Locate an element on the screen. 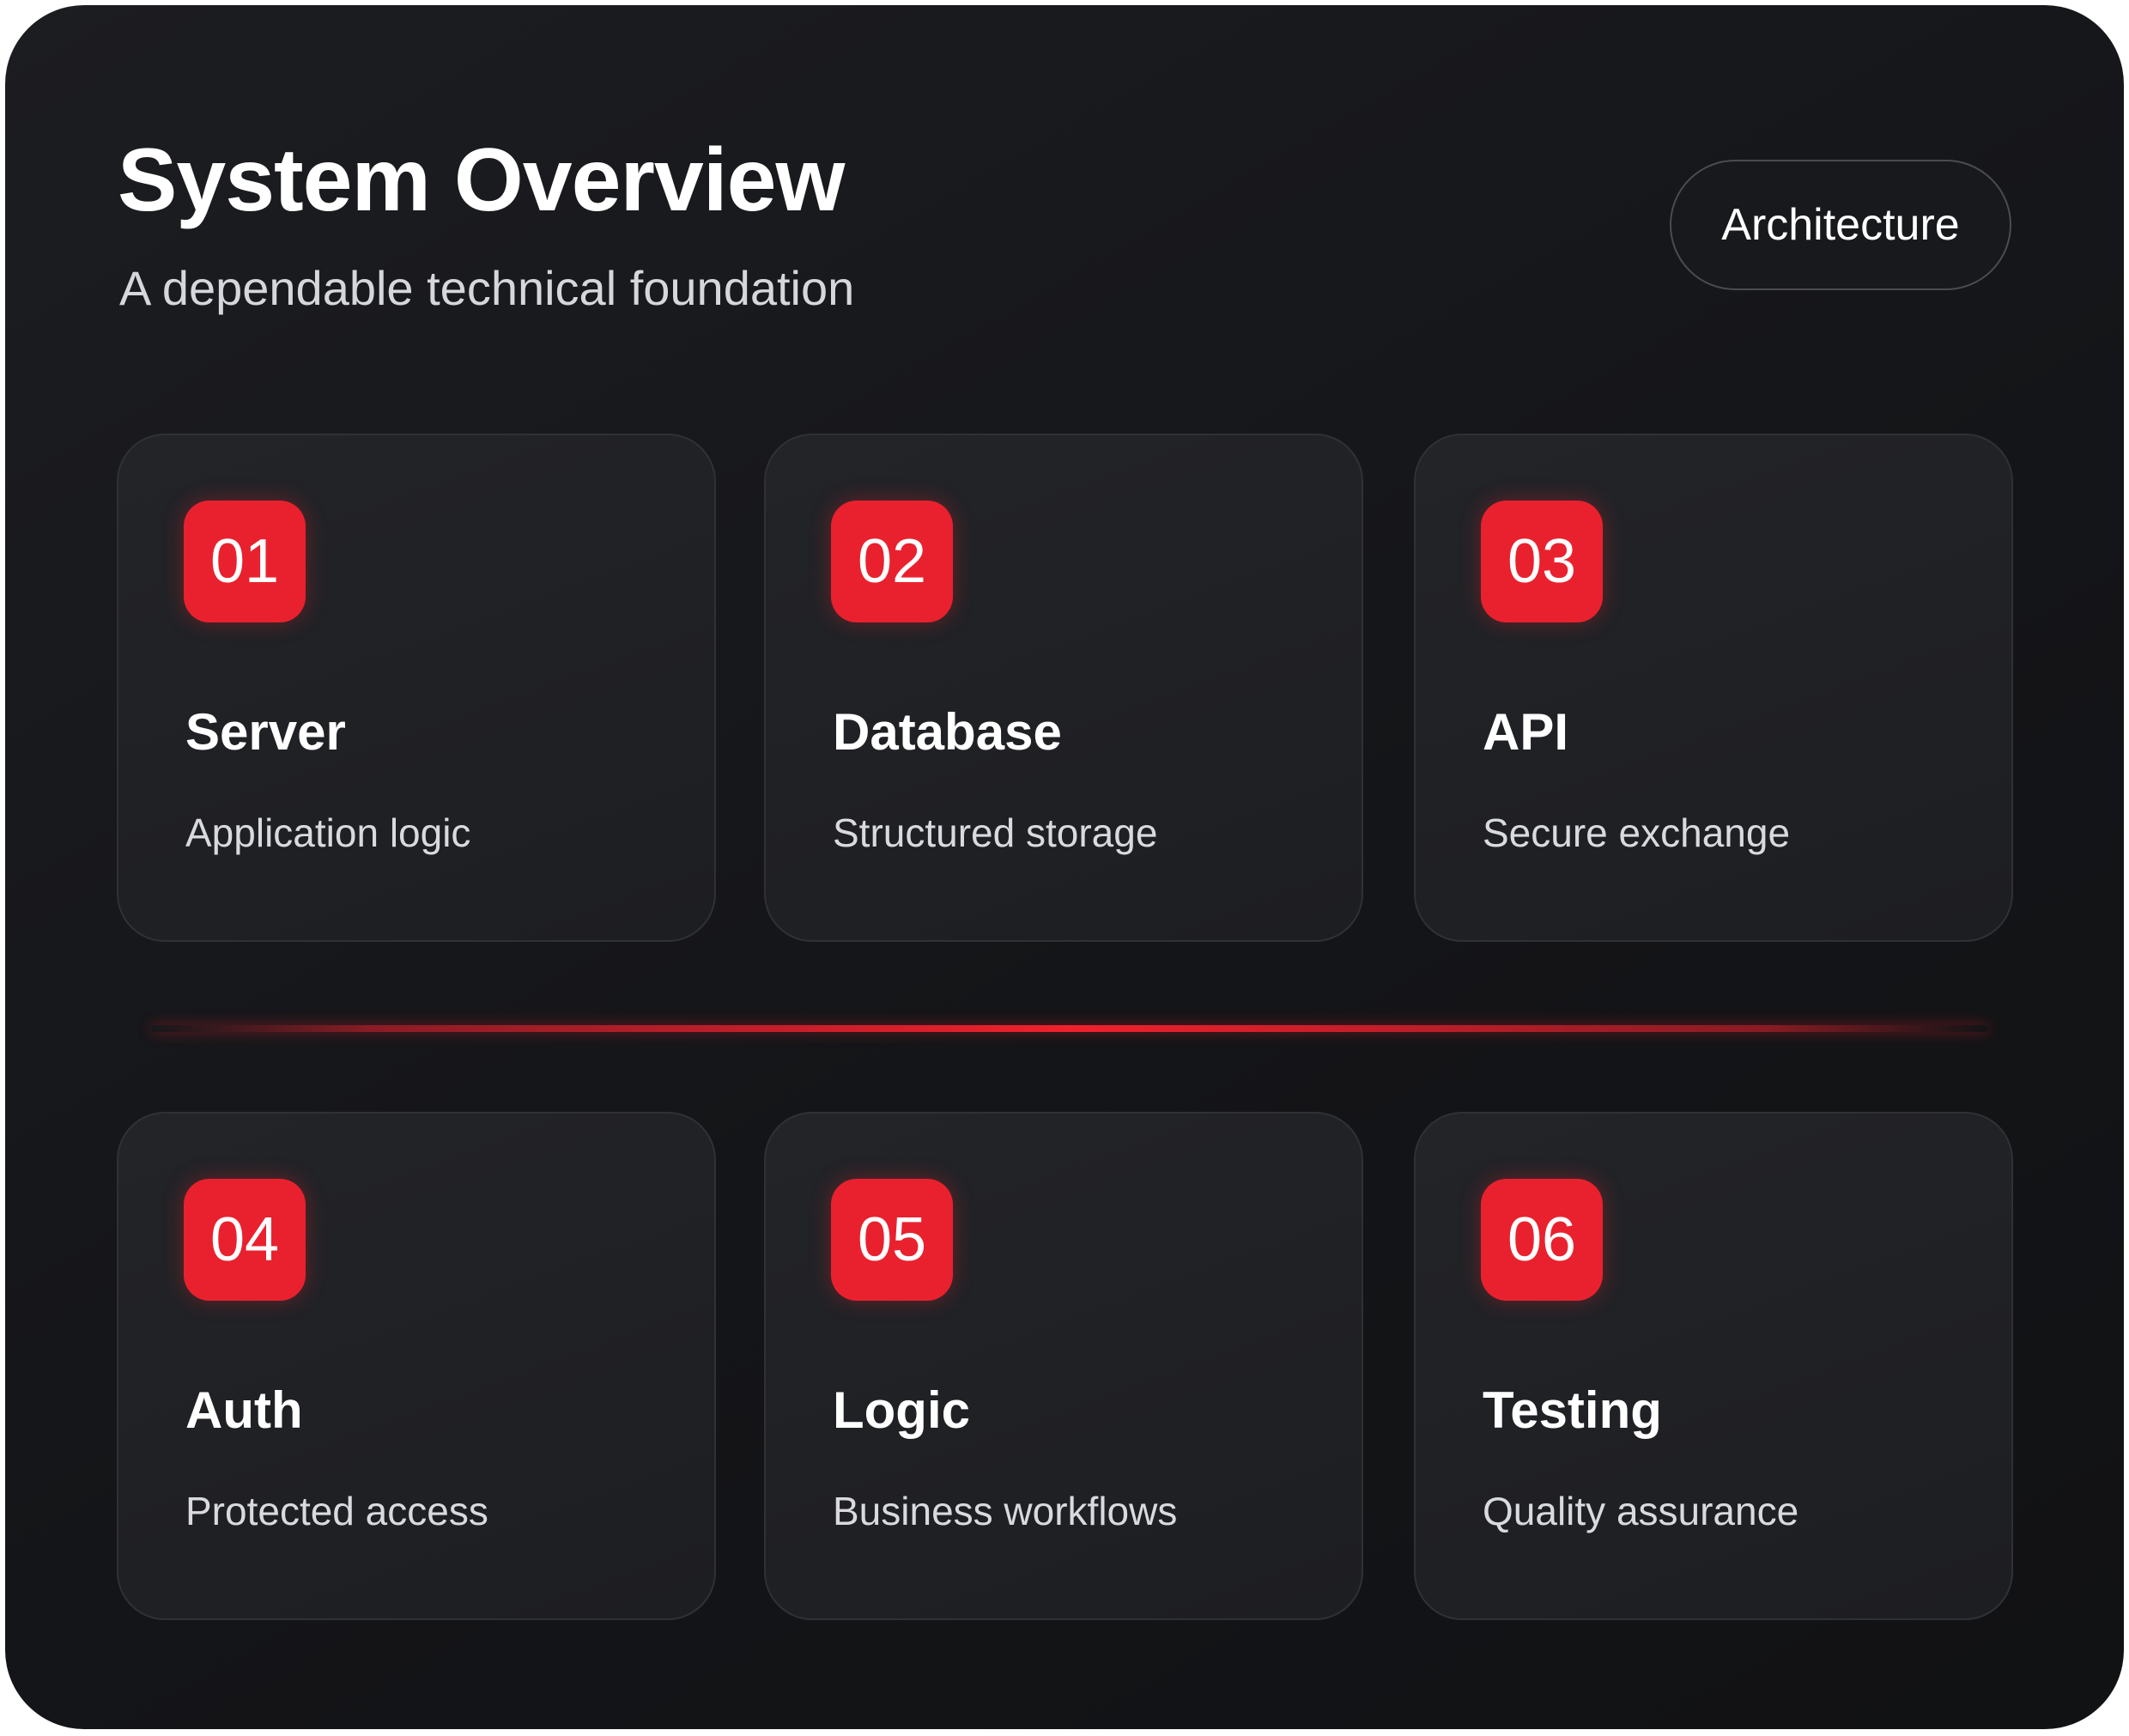 The image size is (2129, 1736). card-description: Quality assurance is located at coordinates (1641, 1511).